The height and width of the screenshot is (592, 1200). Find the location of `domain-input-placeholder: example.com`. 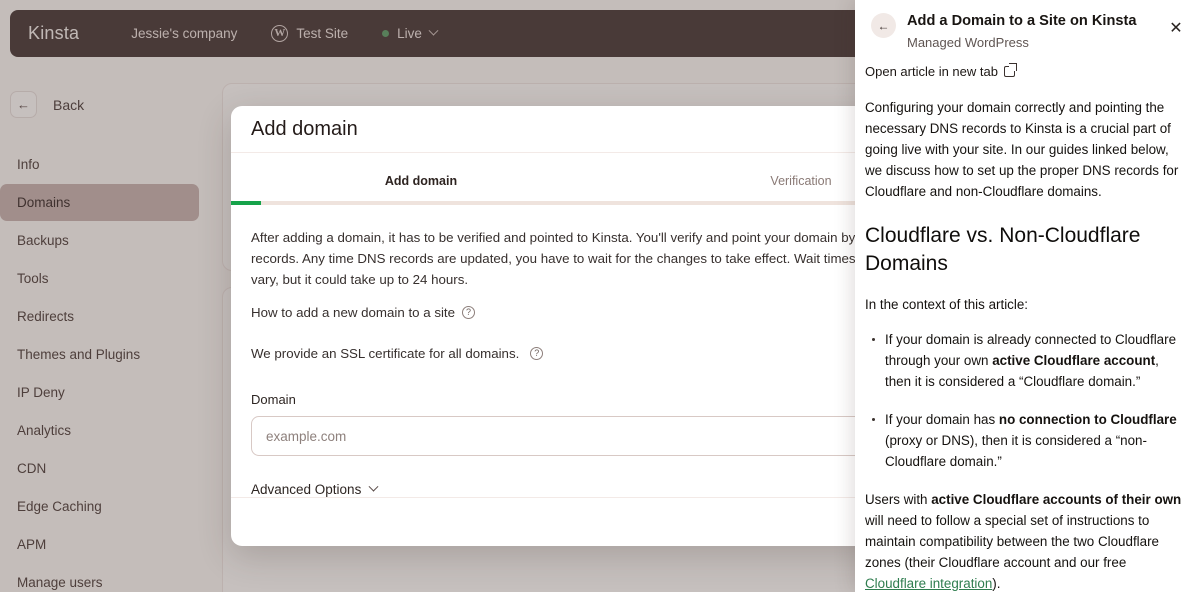

domain-input-placeholder: example.com is located at coordinates (306, 436).